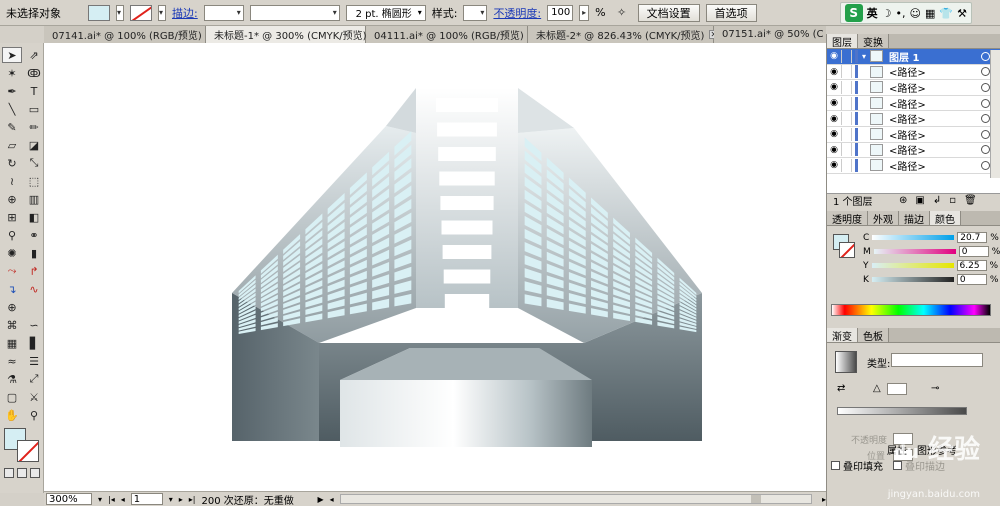  Describe the element at coordinates (12, 181) in the screenshot. I see `warp-tool-icon: ≀` at that location.